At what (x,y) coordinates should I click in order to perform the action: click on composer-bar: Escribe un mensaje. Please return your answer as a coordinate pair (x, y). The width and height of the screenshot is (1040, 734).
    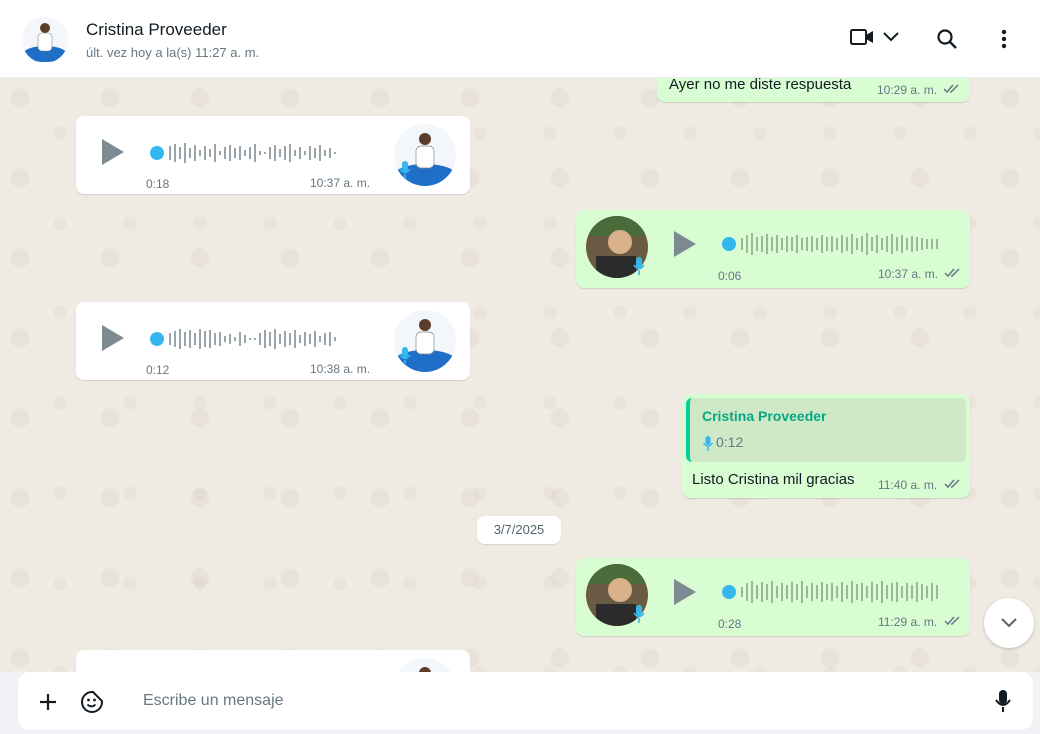
    Looking at the image, I should click on (520, 703).